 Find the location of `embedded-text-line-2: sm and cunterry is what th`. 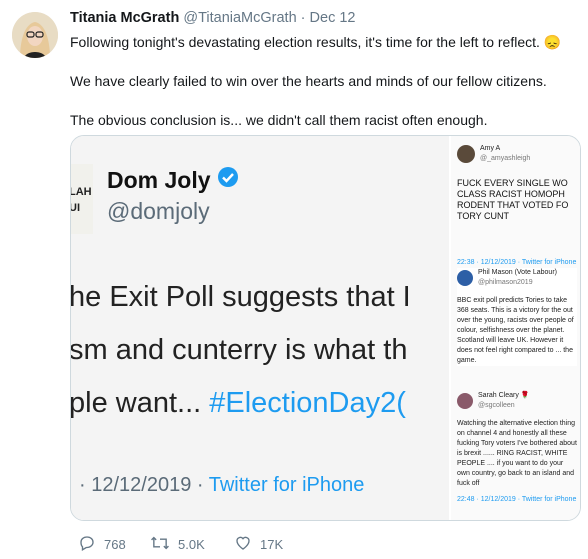

embedded-text-line-2: sm and cunterry is what th is located at coordinates (239, 350).